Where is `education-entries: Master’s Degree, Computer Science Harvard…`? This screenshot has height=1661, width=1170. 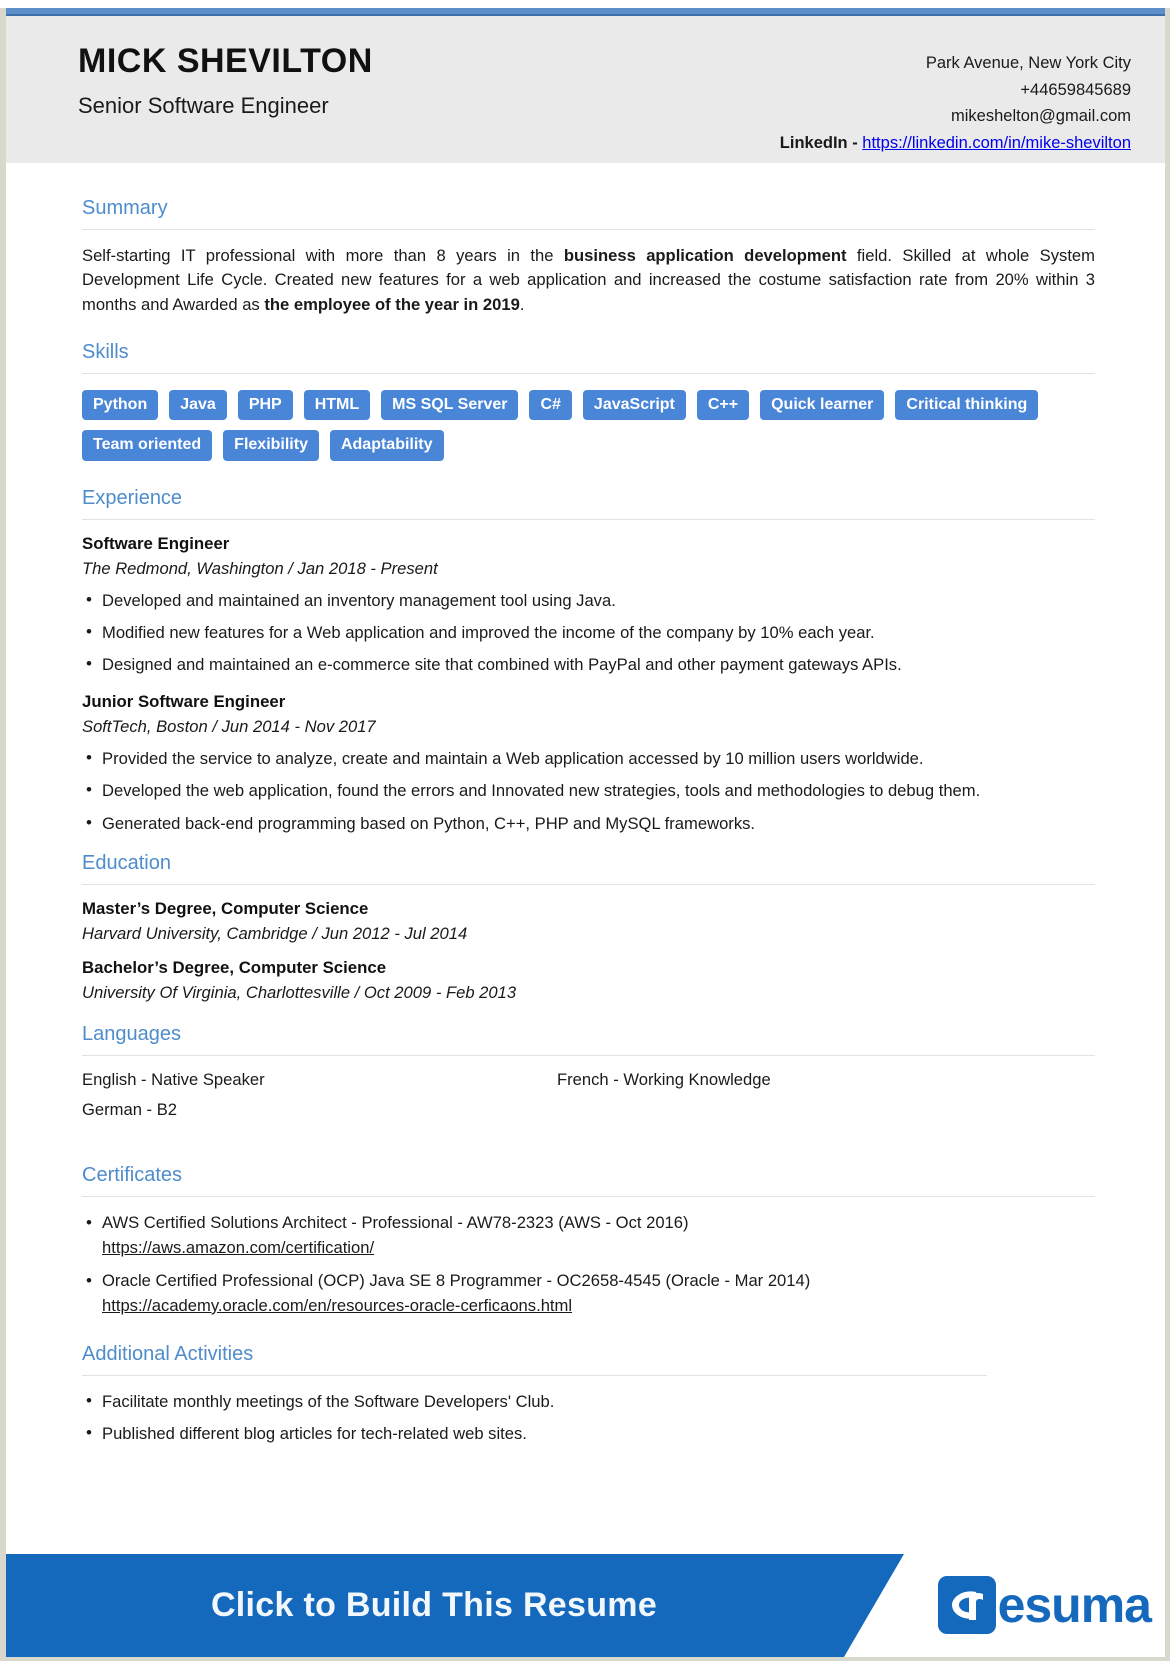
education-entries: Master’s Degree, Computer Science Harvard… is located at coordinates (588, 951).